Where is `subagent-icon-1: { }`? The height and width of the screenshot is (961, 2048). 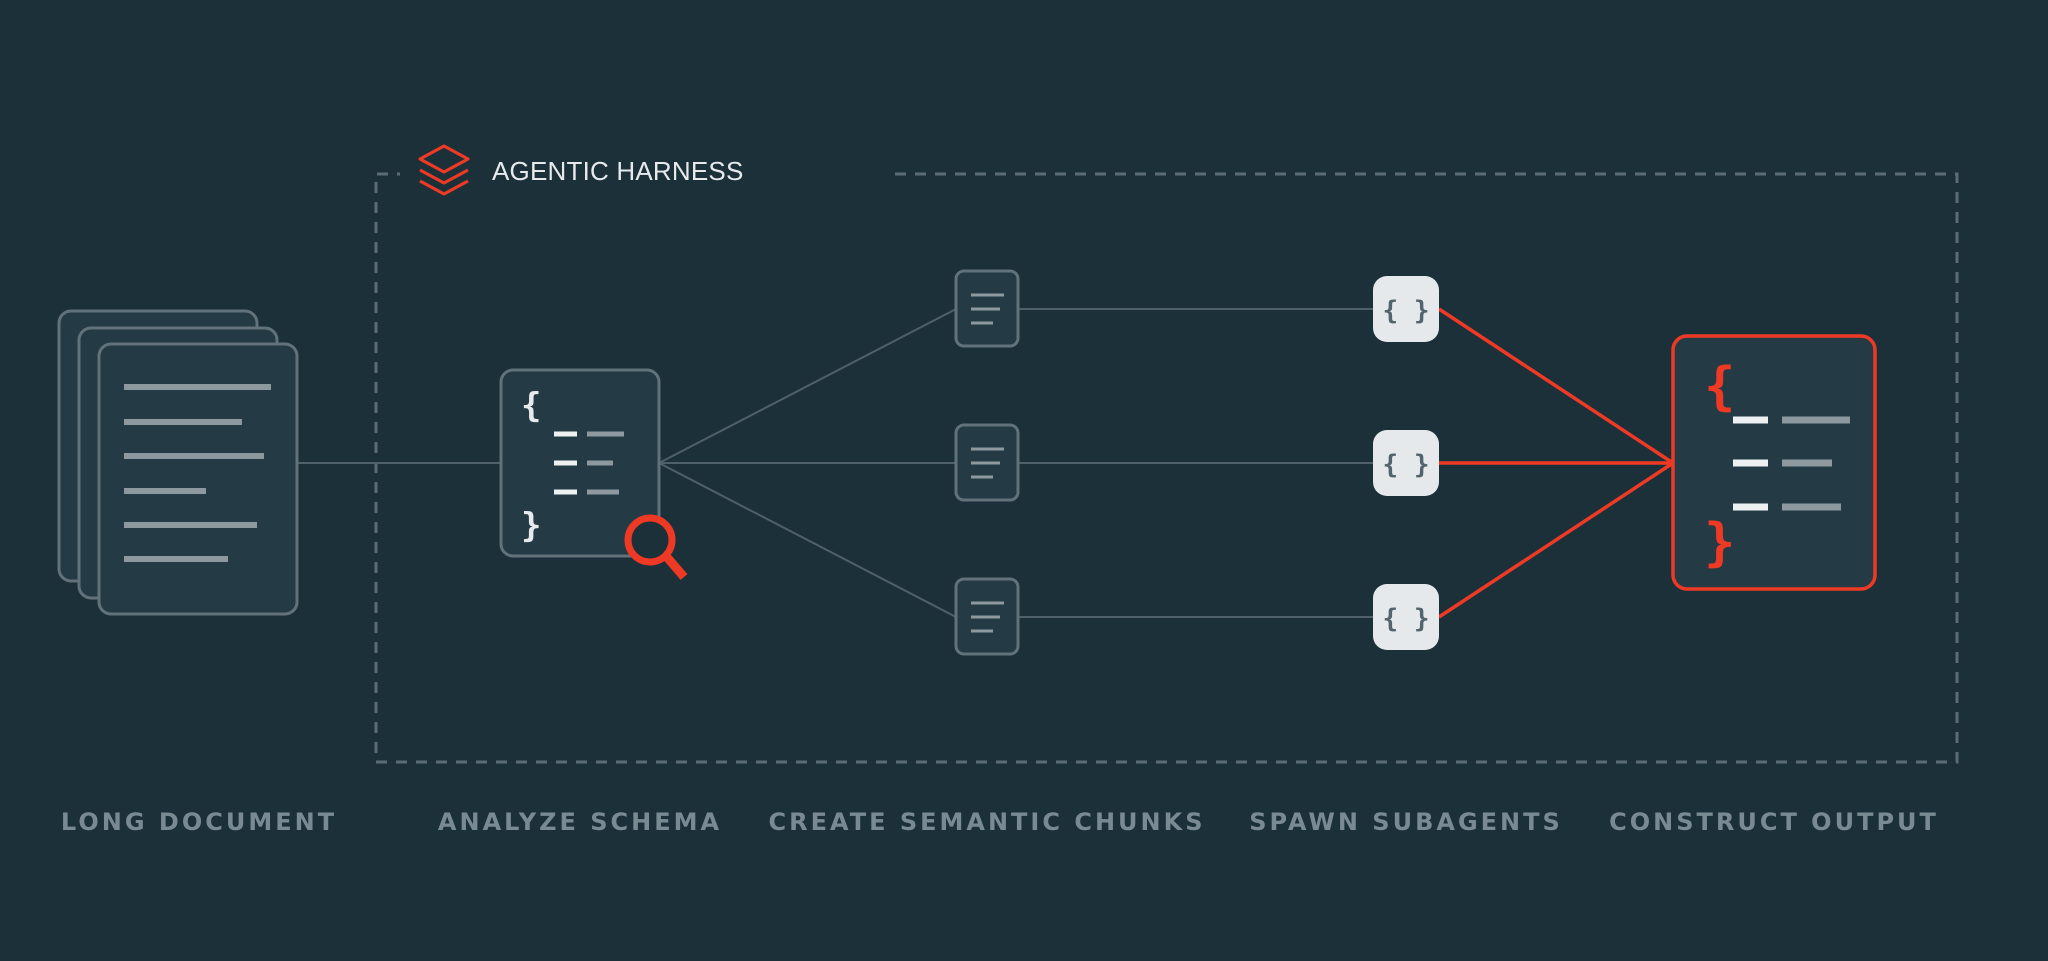
subagent-icon-1: { } is located at coordinates (1406, 309).